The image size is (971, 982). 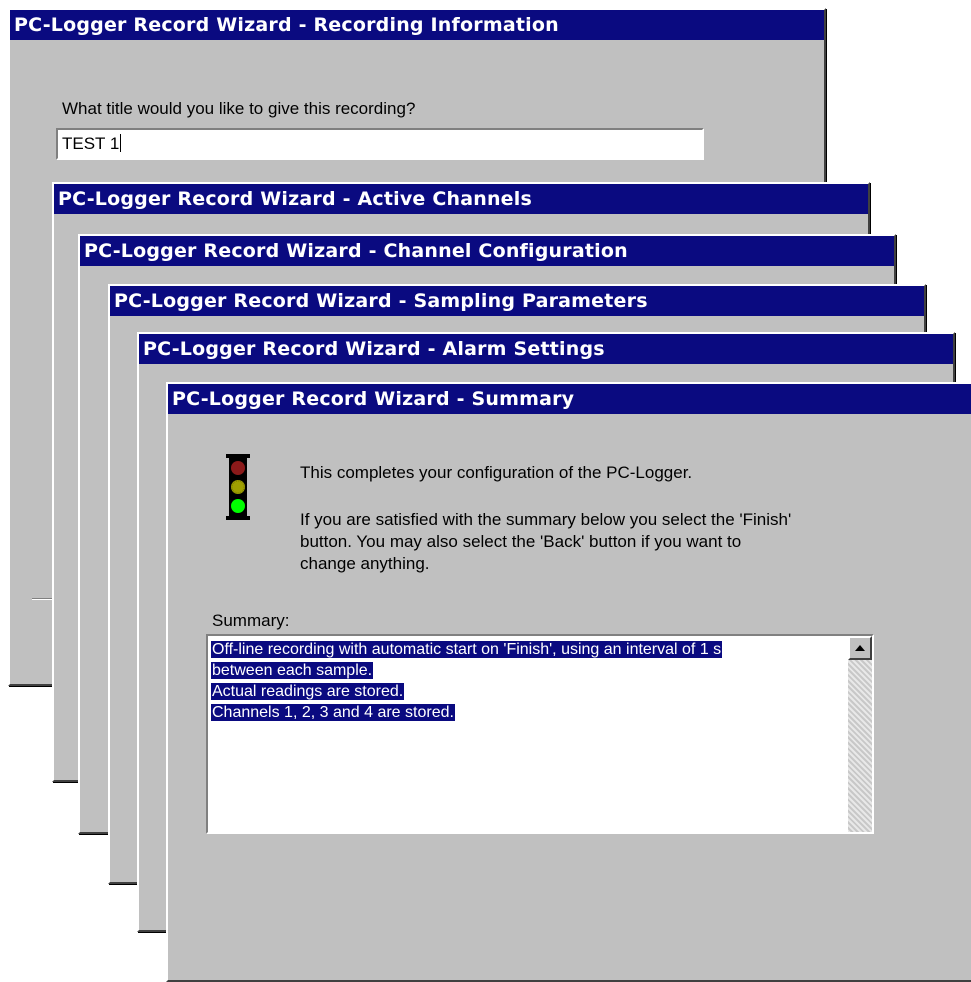 What do you see at coordinates (466, 670) in the screenshot?
I see `summary-line-wrap: between each sample.` at bounding box center [466, 670].